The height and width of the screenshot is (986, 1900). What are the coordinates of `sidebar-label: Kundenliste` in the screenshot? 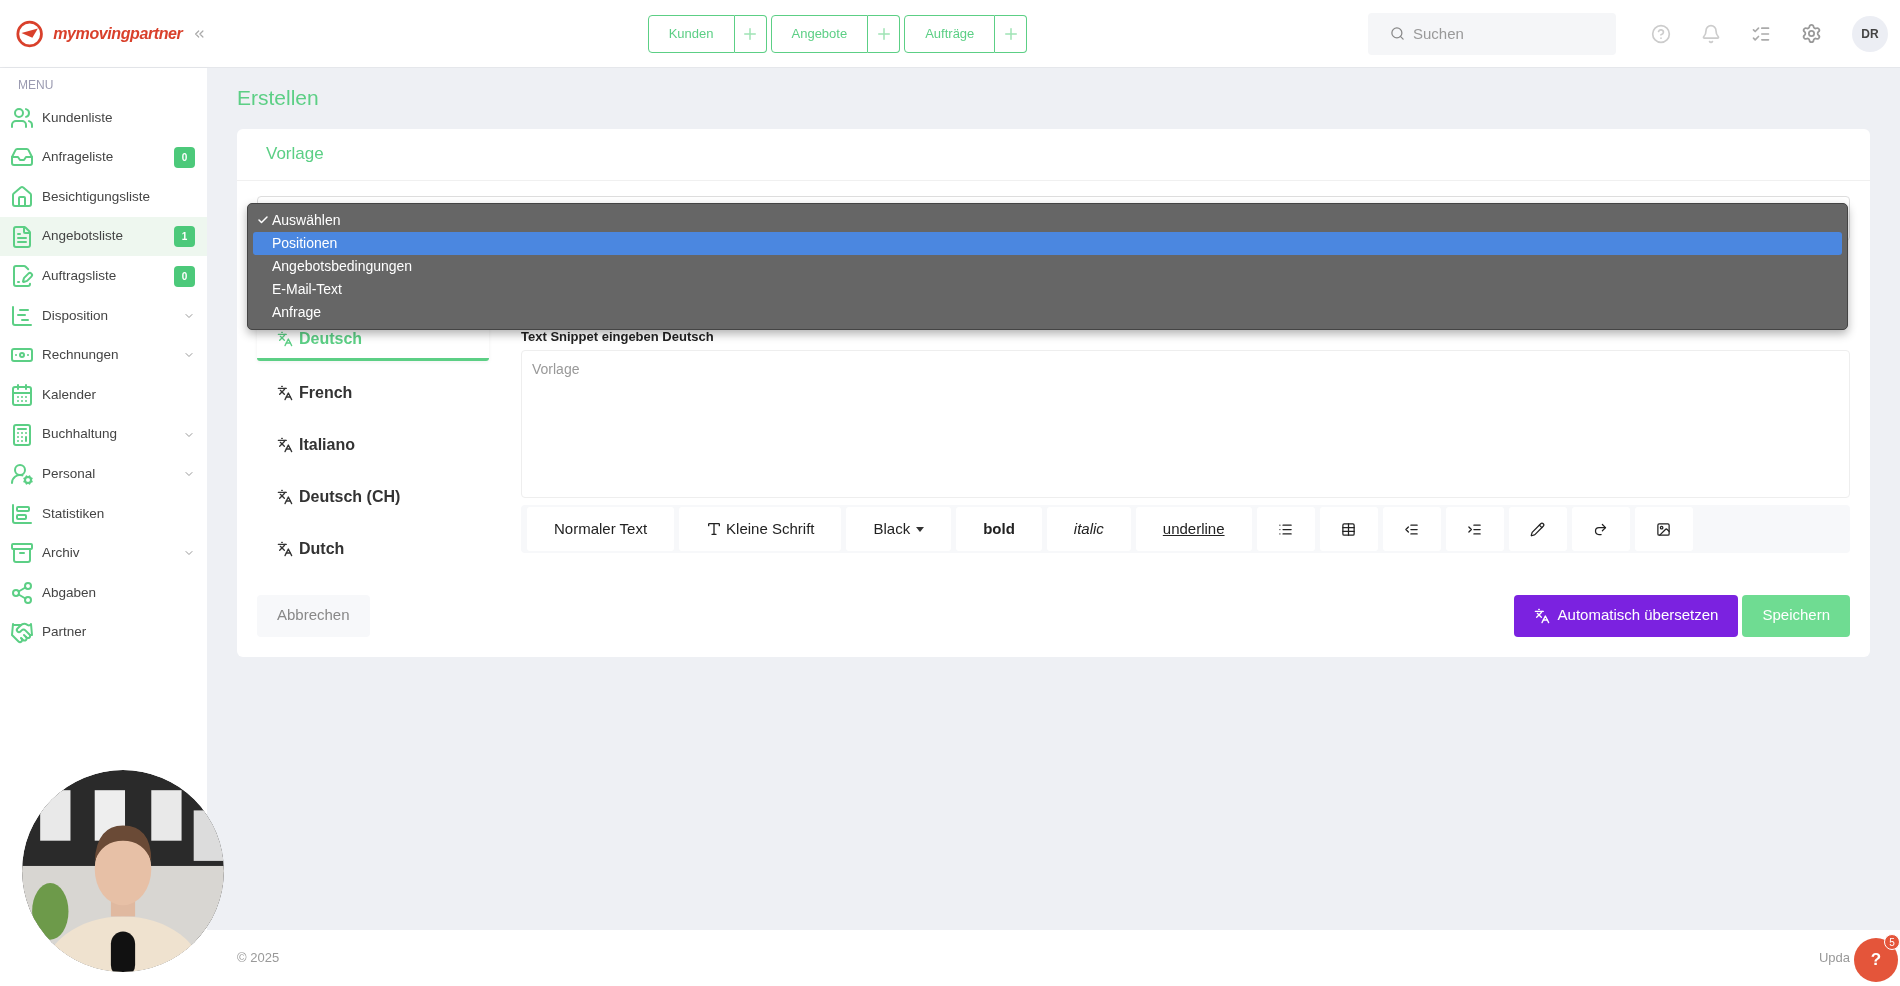 It's located at (78, 117).